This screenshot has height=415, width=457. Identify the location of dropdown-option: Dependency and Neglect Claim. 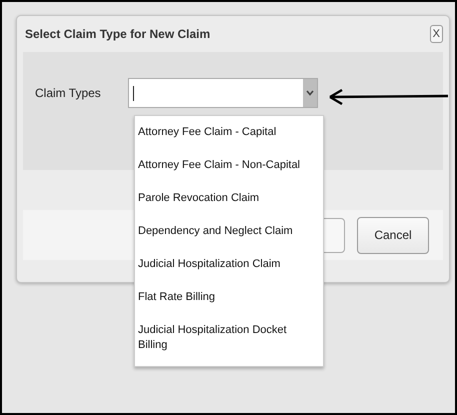
(229, 231).